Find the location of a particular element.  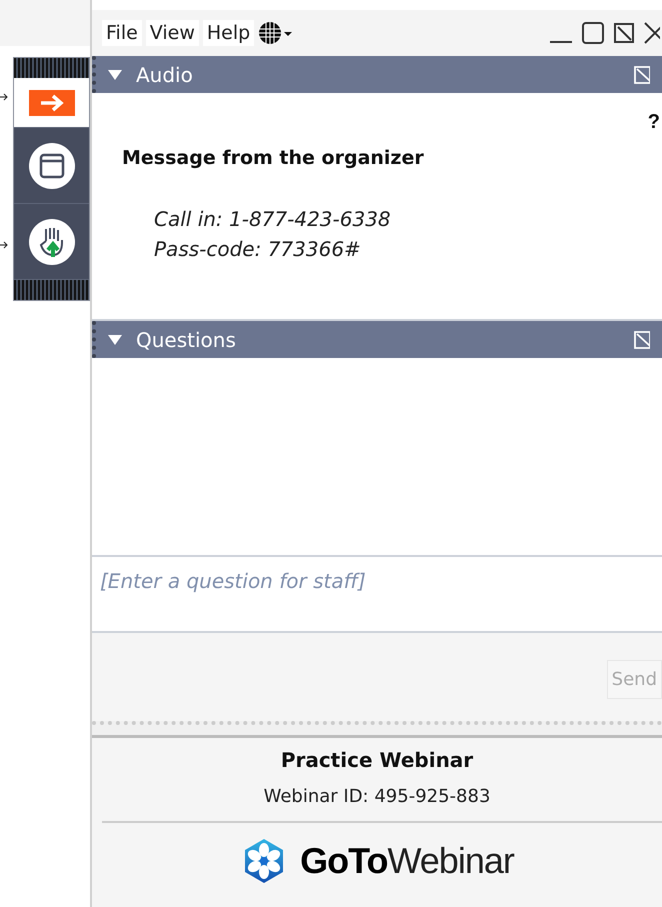

menu-item: View is located at coordinates (172, 33).